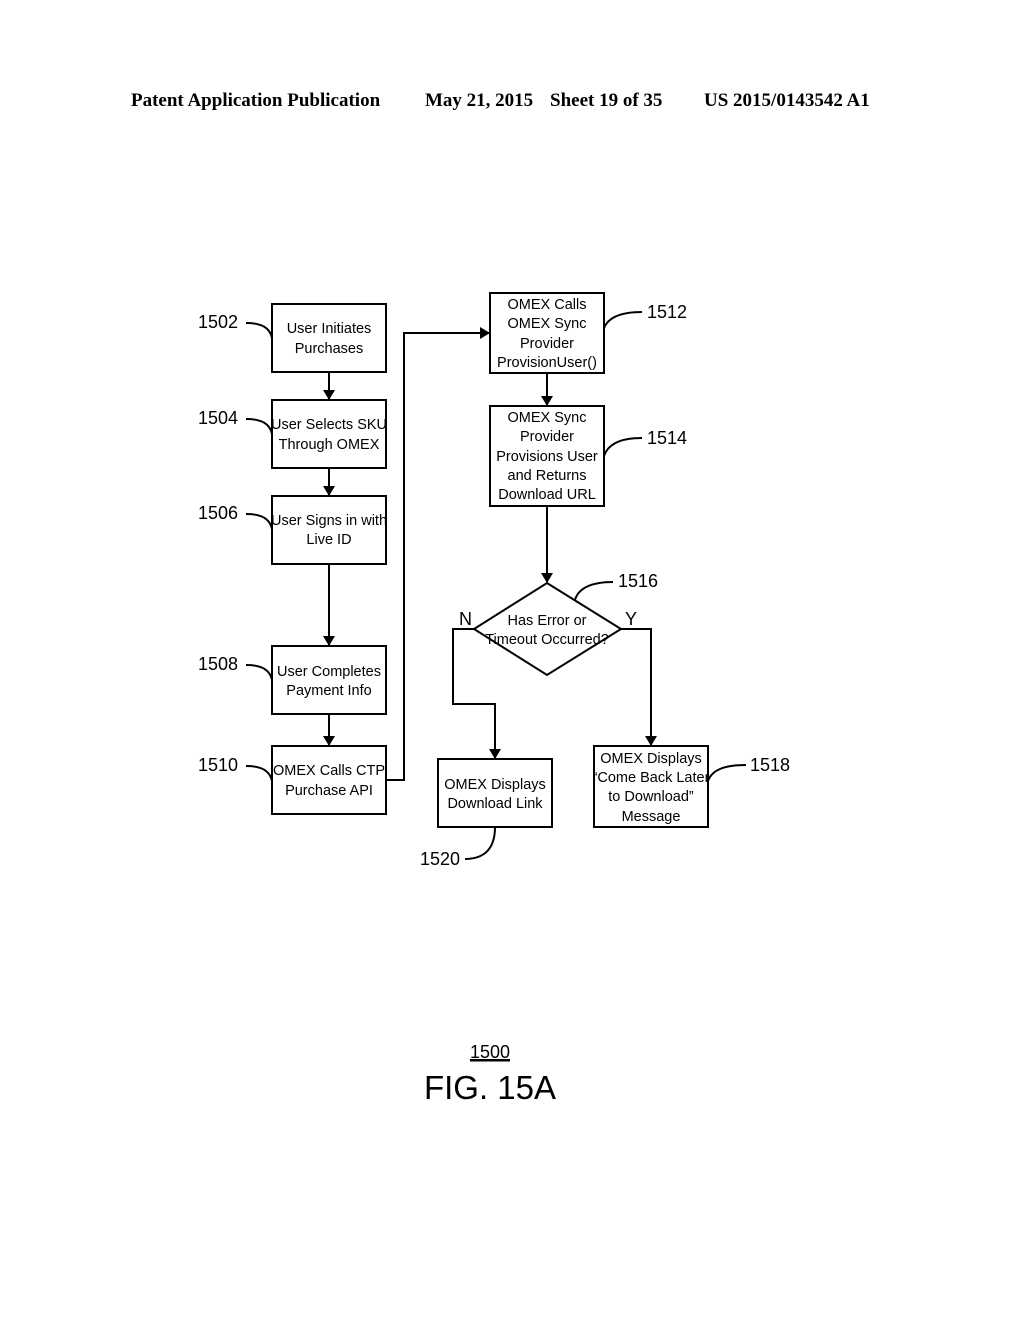 This screenshot has width=1024, height=1320. I want to click on figure-title: FIG. 15A, so click(490, 1087).